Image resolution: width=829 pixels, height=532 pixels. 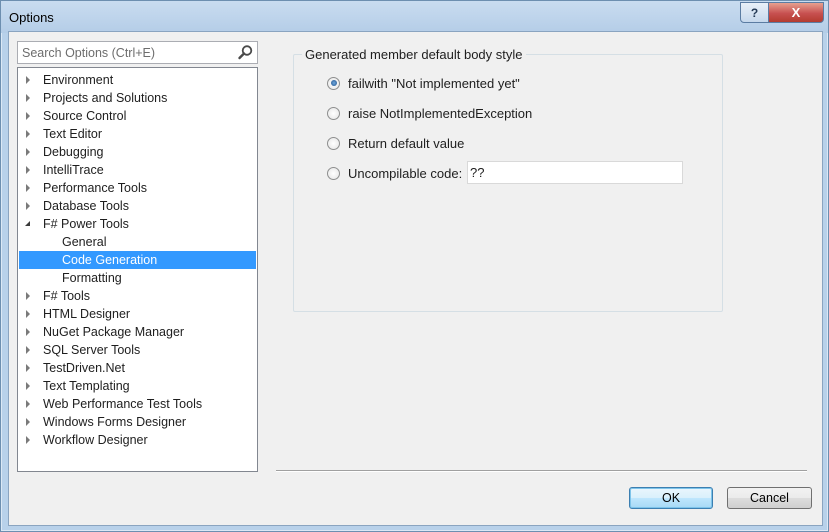 What do you see at coordinates (137, 314) in the screenshot?
I see `tree-item: HTML Designer` at bounding box center [137, 314].